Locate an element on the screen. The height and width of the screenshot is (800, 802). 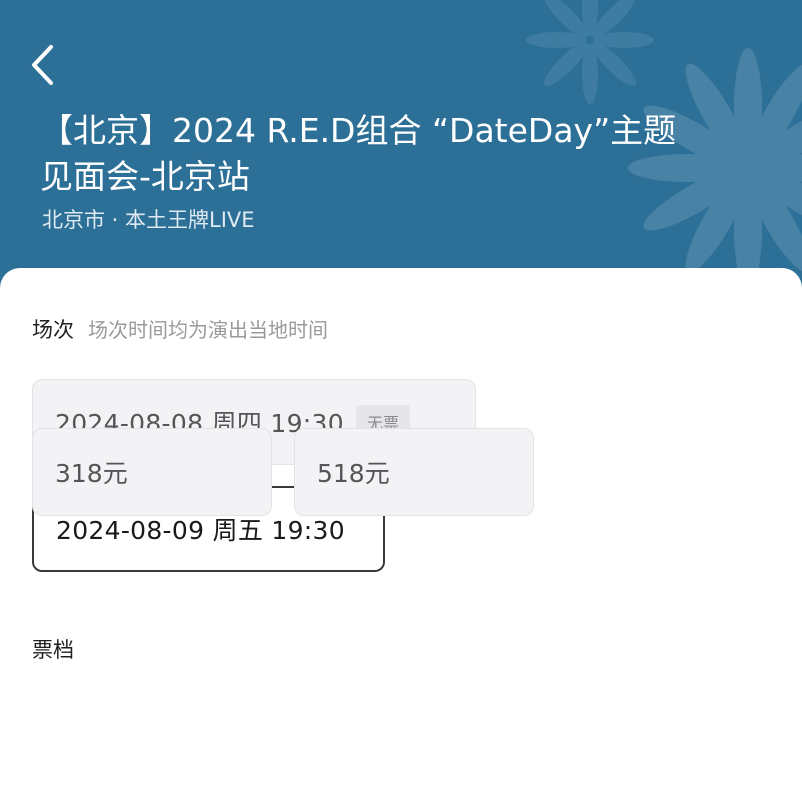
tickets-label: 票档 is located at coordinates (53, 650).